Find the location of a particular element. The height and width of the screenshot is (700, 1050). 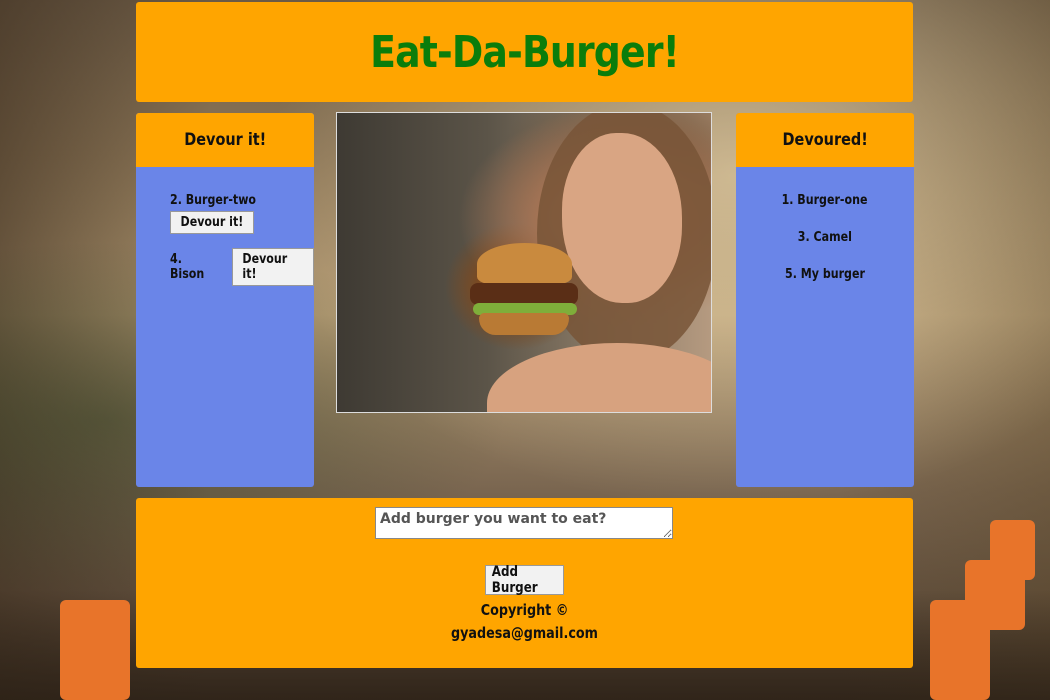

page-title: Eat-Da-Burger! is located at coordinates (525, 52).